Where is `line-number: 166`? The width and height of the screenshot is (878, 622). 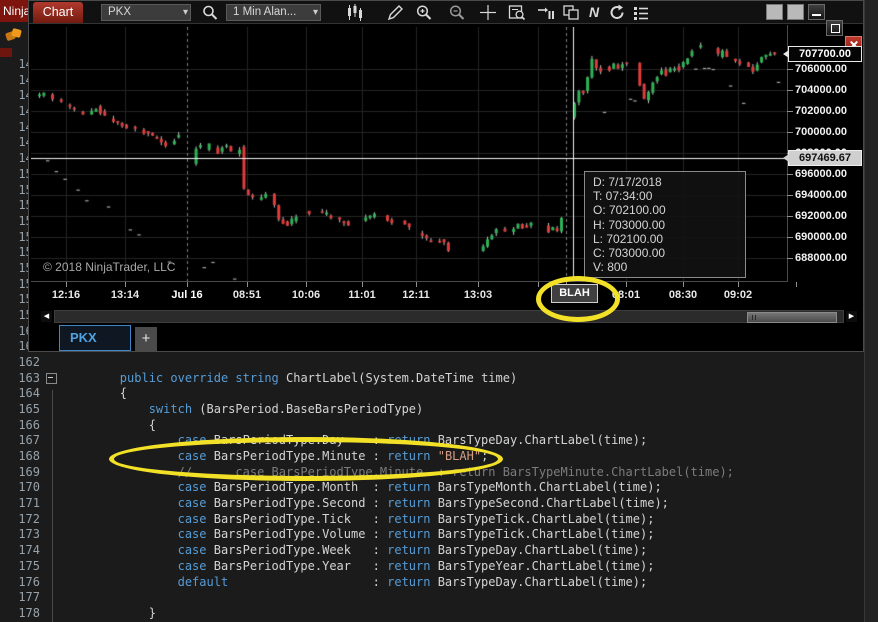
line-number: 166 is located at coordinates (29, 424).